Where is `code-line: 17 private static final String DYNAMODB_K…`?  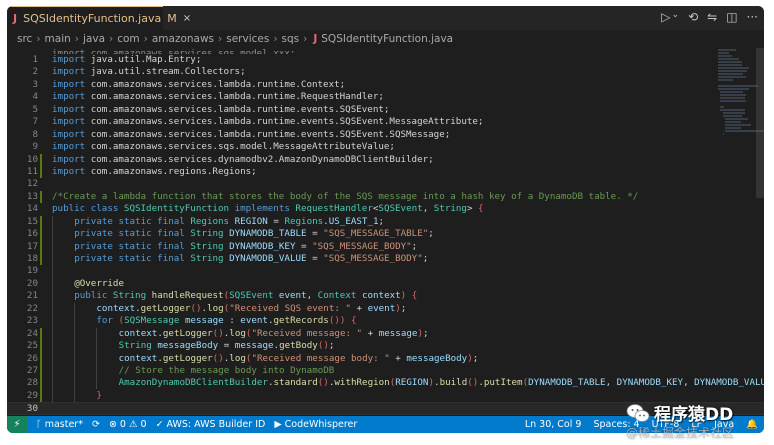
code-line: 17 private static final String DYNAMODB_K… is located at coordinates (385, 246).